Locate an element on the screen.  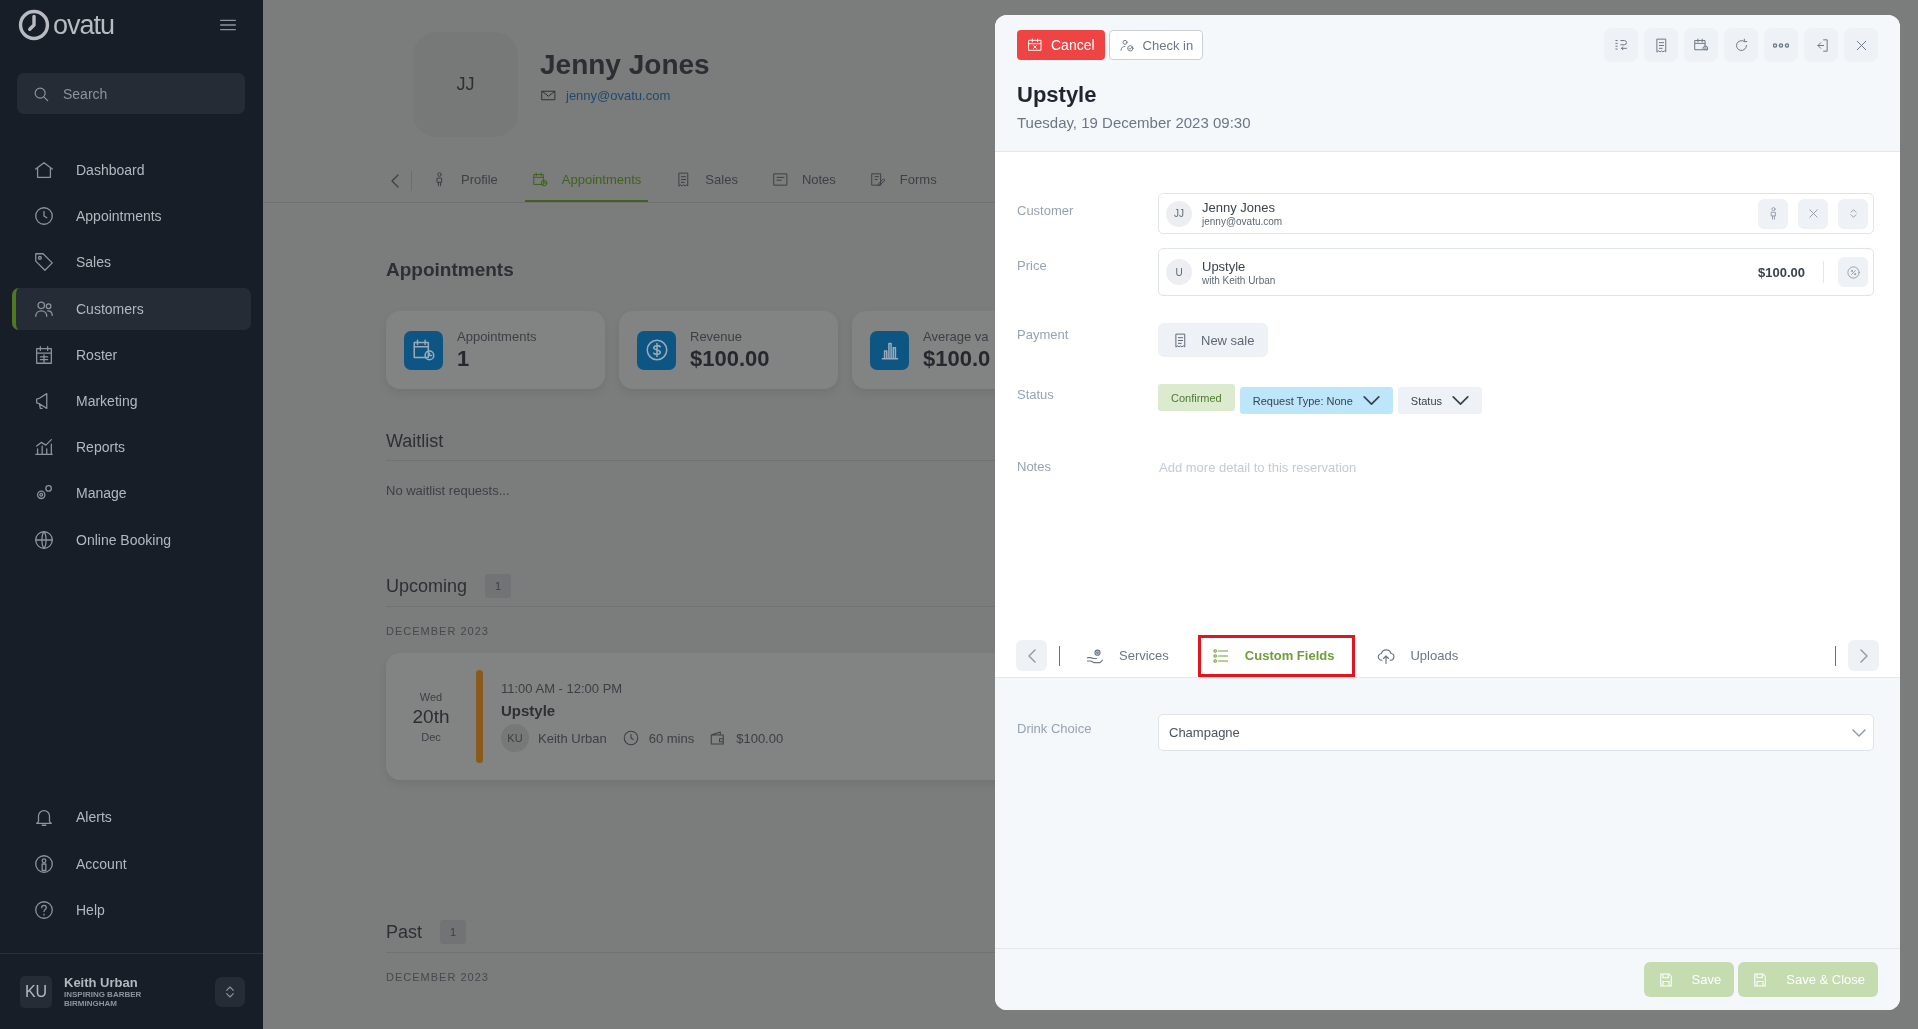
sidebar-item: Customers is located at coordinates (131, 308).